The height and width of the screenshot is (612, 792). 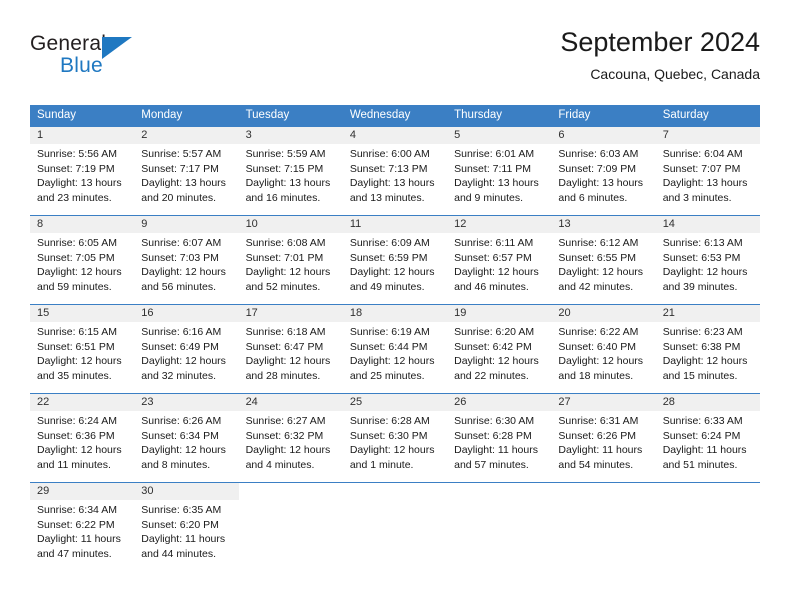 What do you see at coordinates (77, 332) in the screenshot?
I see `sunrise-text: Sunrise: 6:15 AM` at bounding box center [77, 332].